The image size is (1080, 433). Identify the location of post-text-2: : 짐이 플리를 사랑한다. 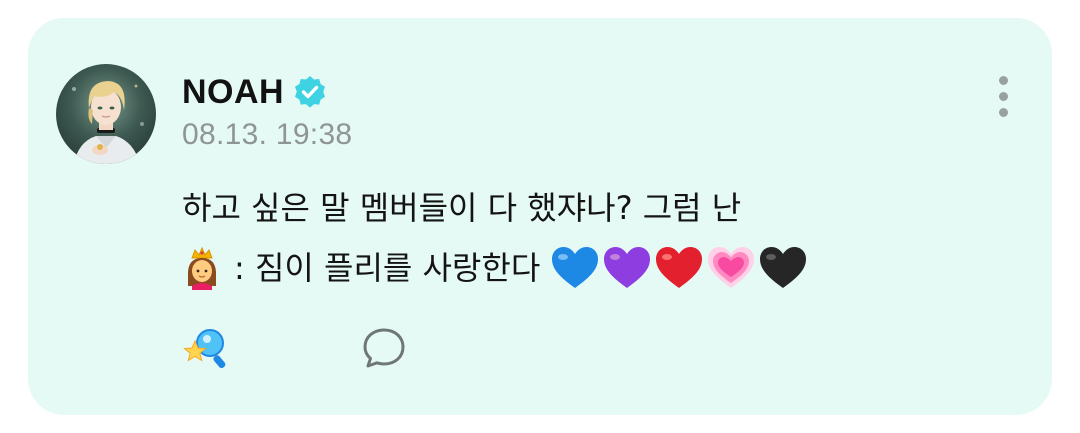
(387, 268).